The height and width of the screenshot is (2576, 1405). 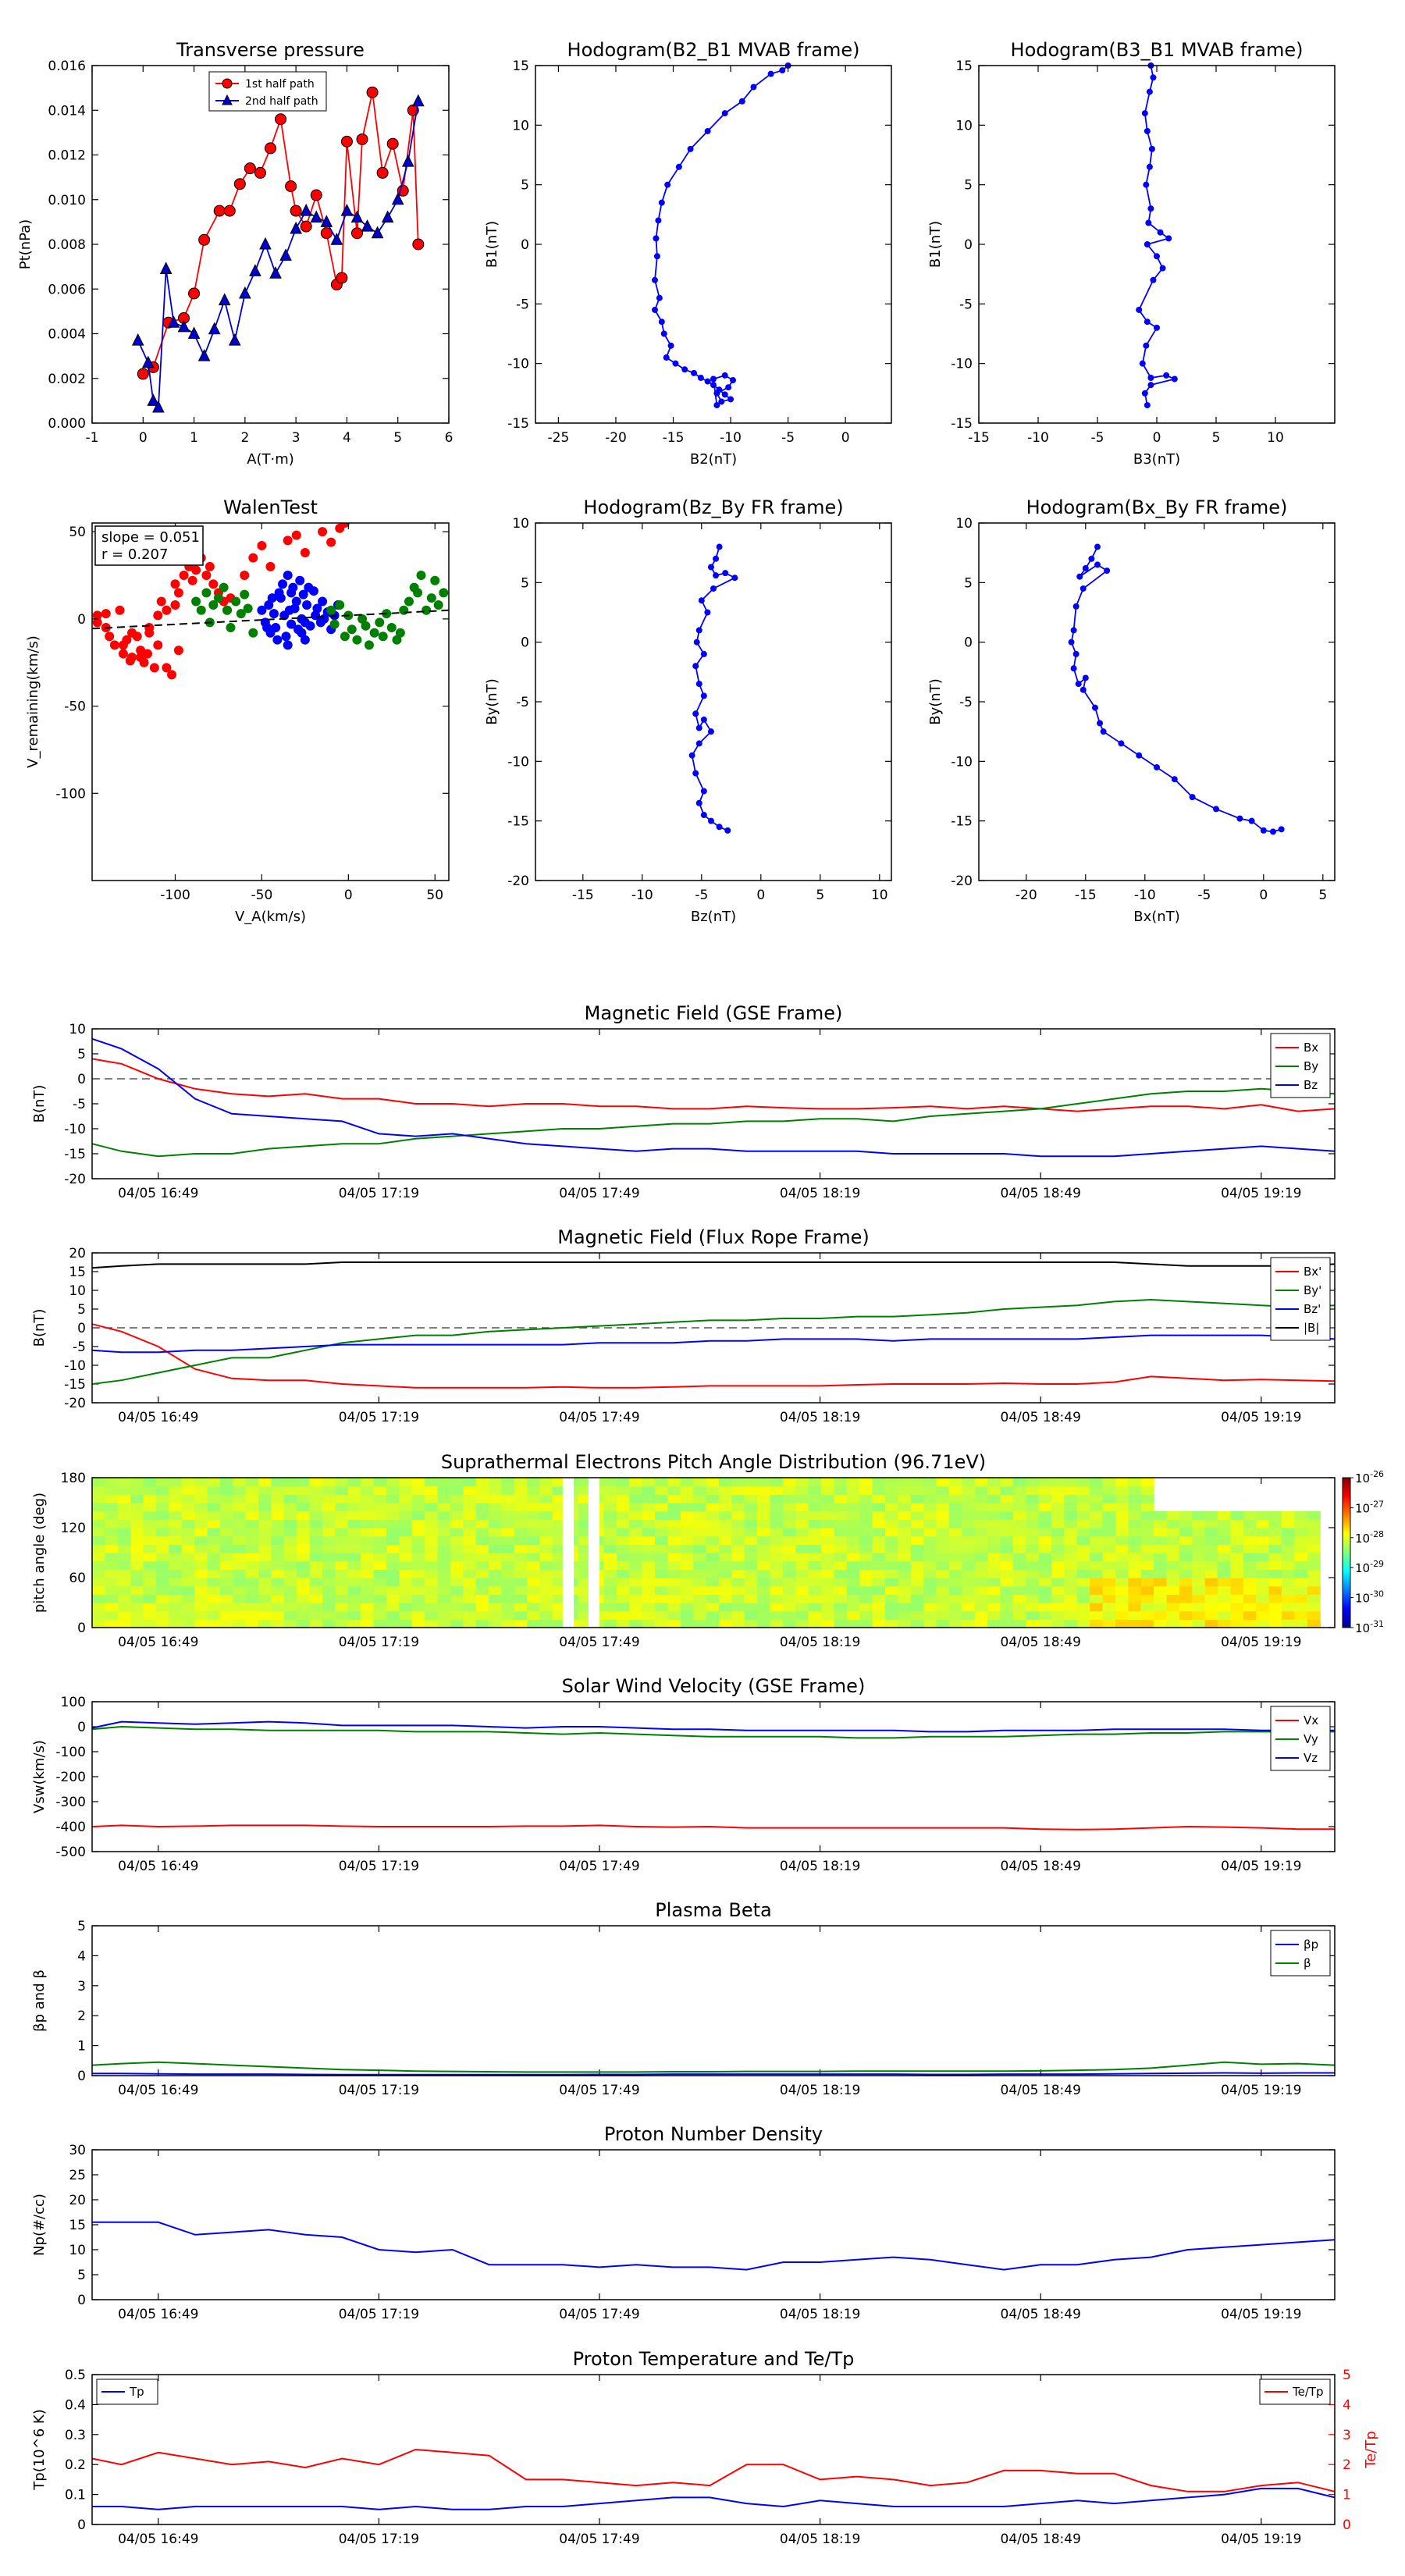 I want to click on y-tick-label: -15, so click(x=962, y=822).